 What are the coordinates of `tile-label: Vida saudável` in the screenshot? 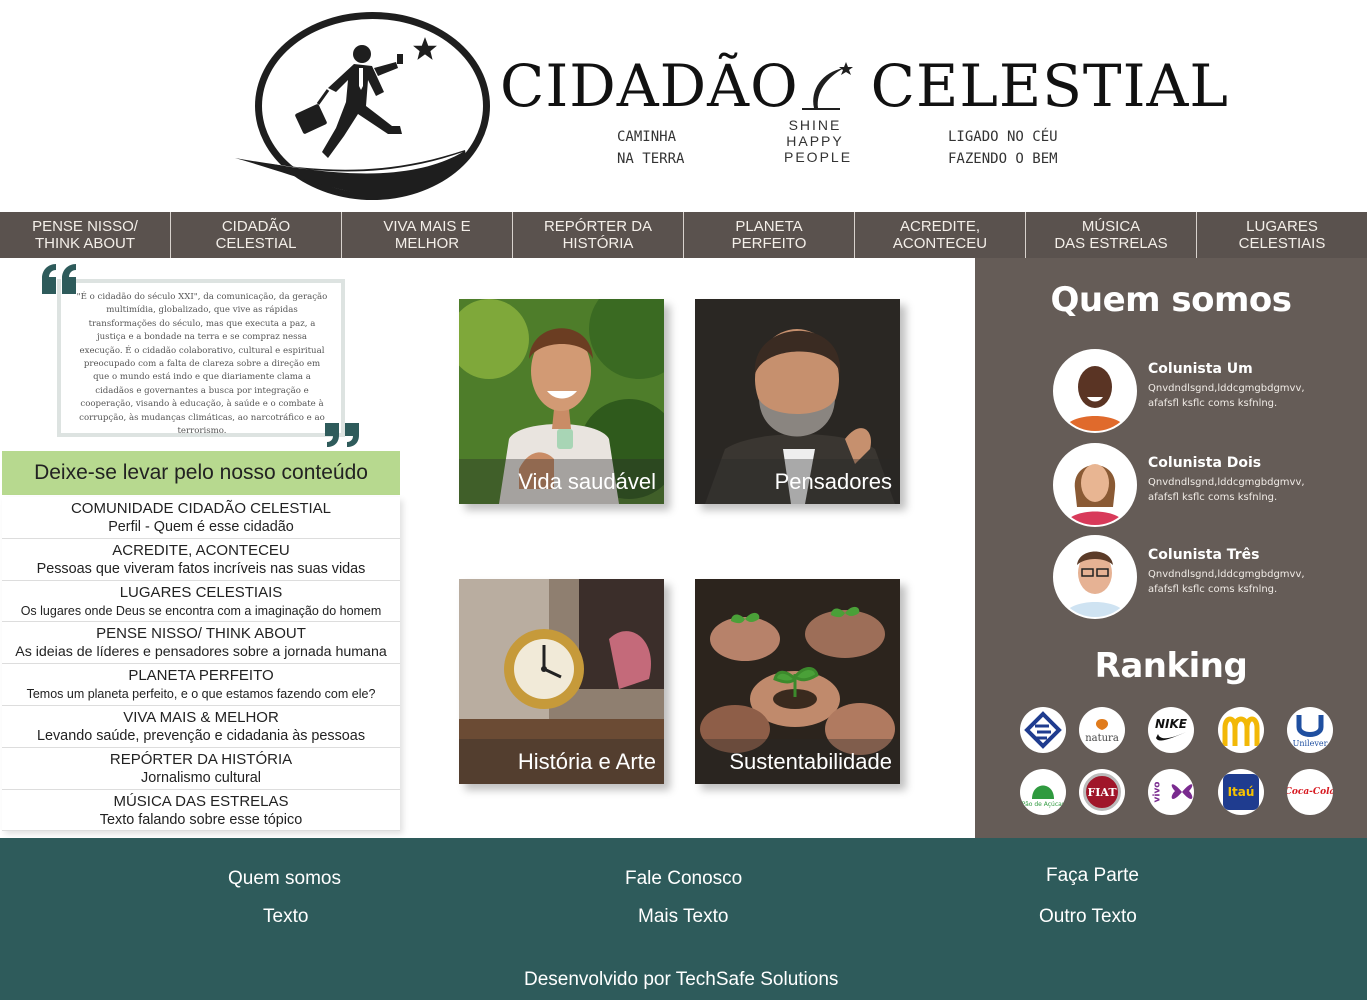 It's located at (561, 481).